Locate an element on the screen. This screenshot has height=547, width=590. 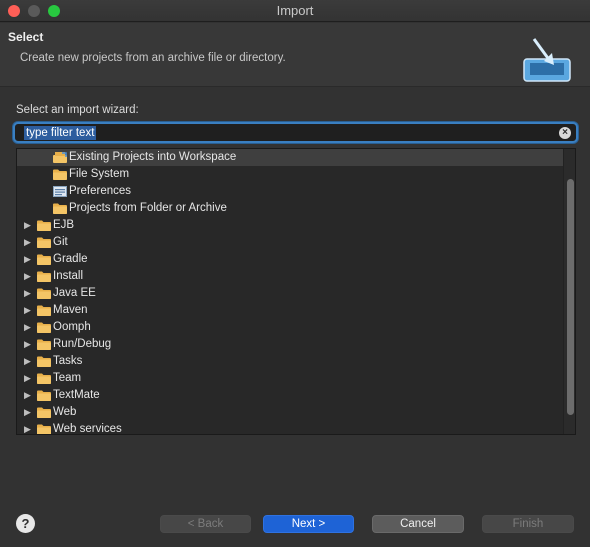
tree-item: ▶ TextMate is located at coordinates (290, 395).